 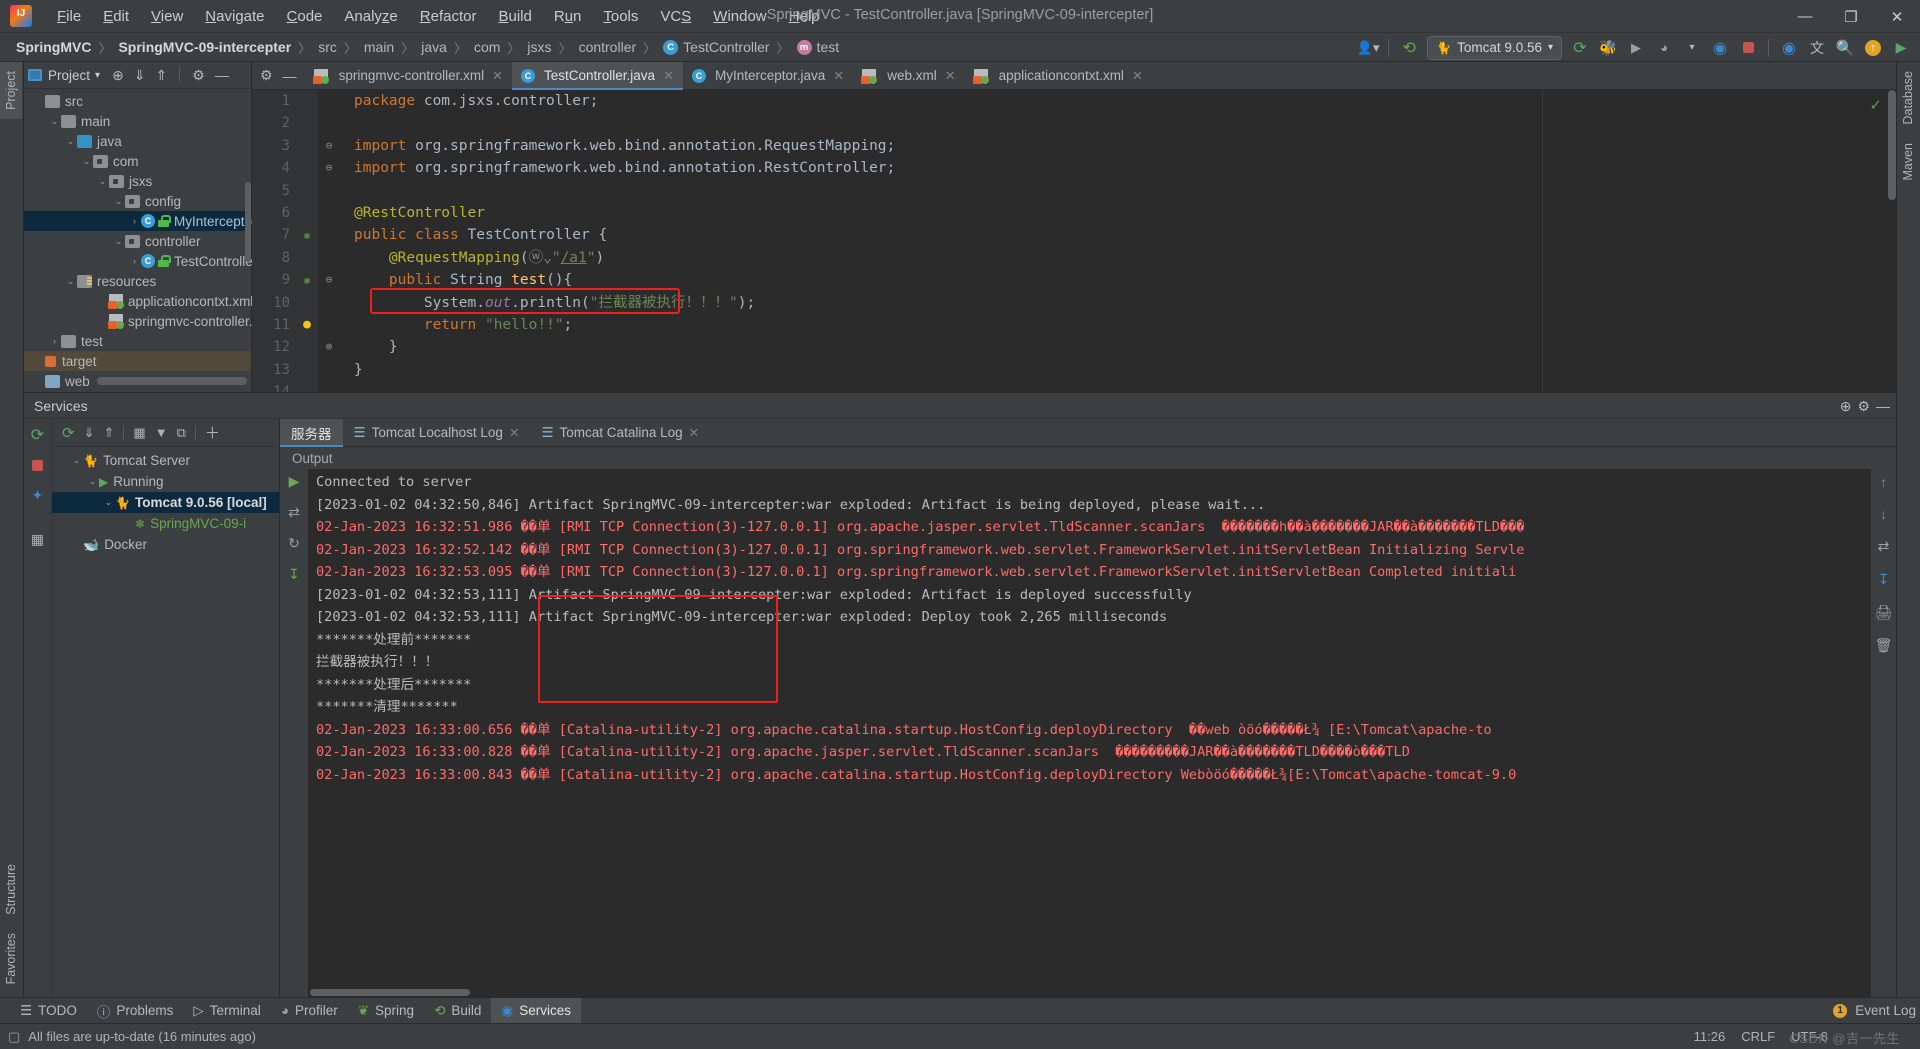 I want to click on console-tab-tomcat-catalina-log: ☰ Tomcat Catalina Log ✕, so click(x=620, y=432).